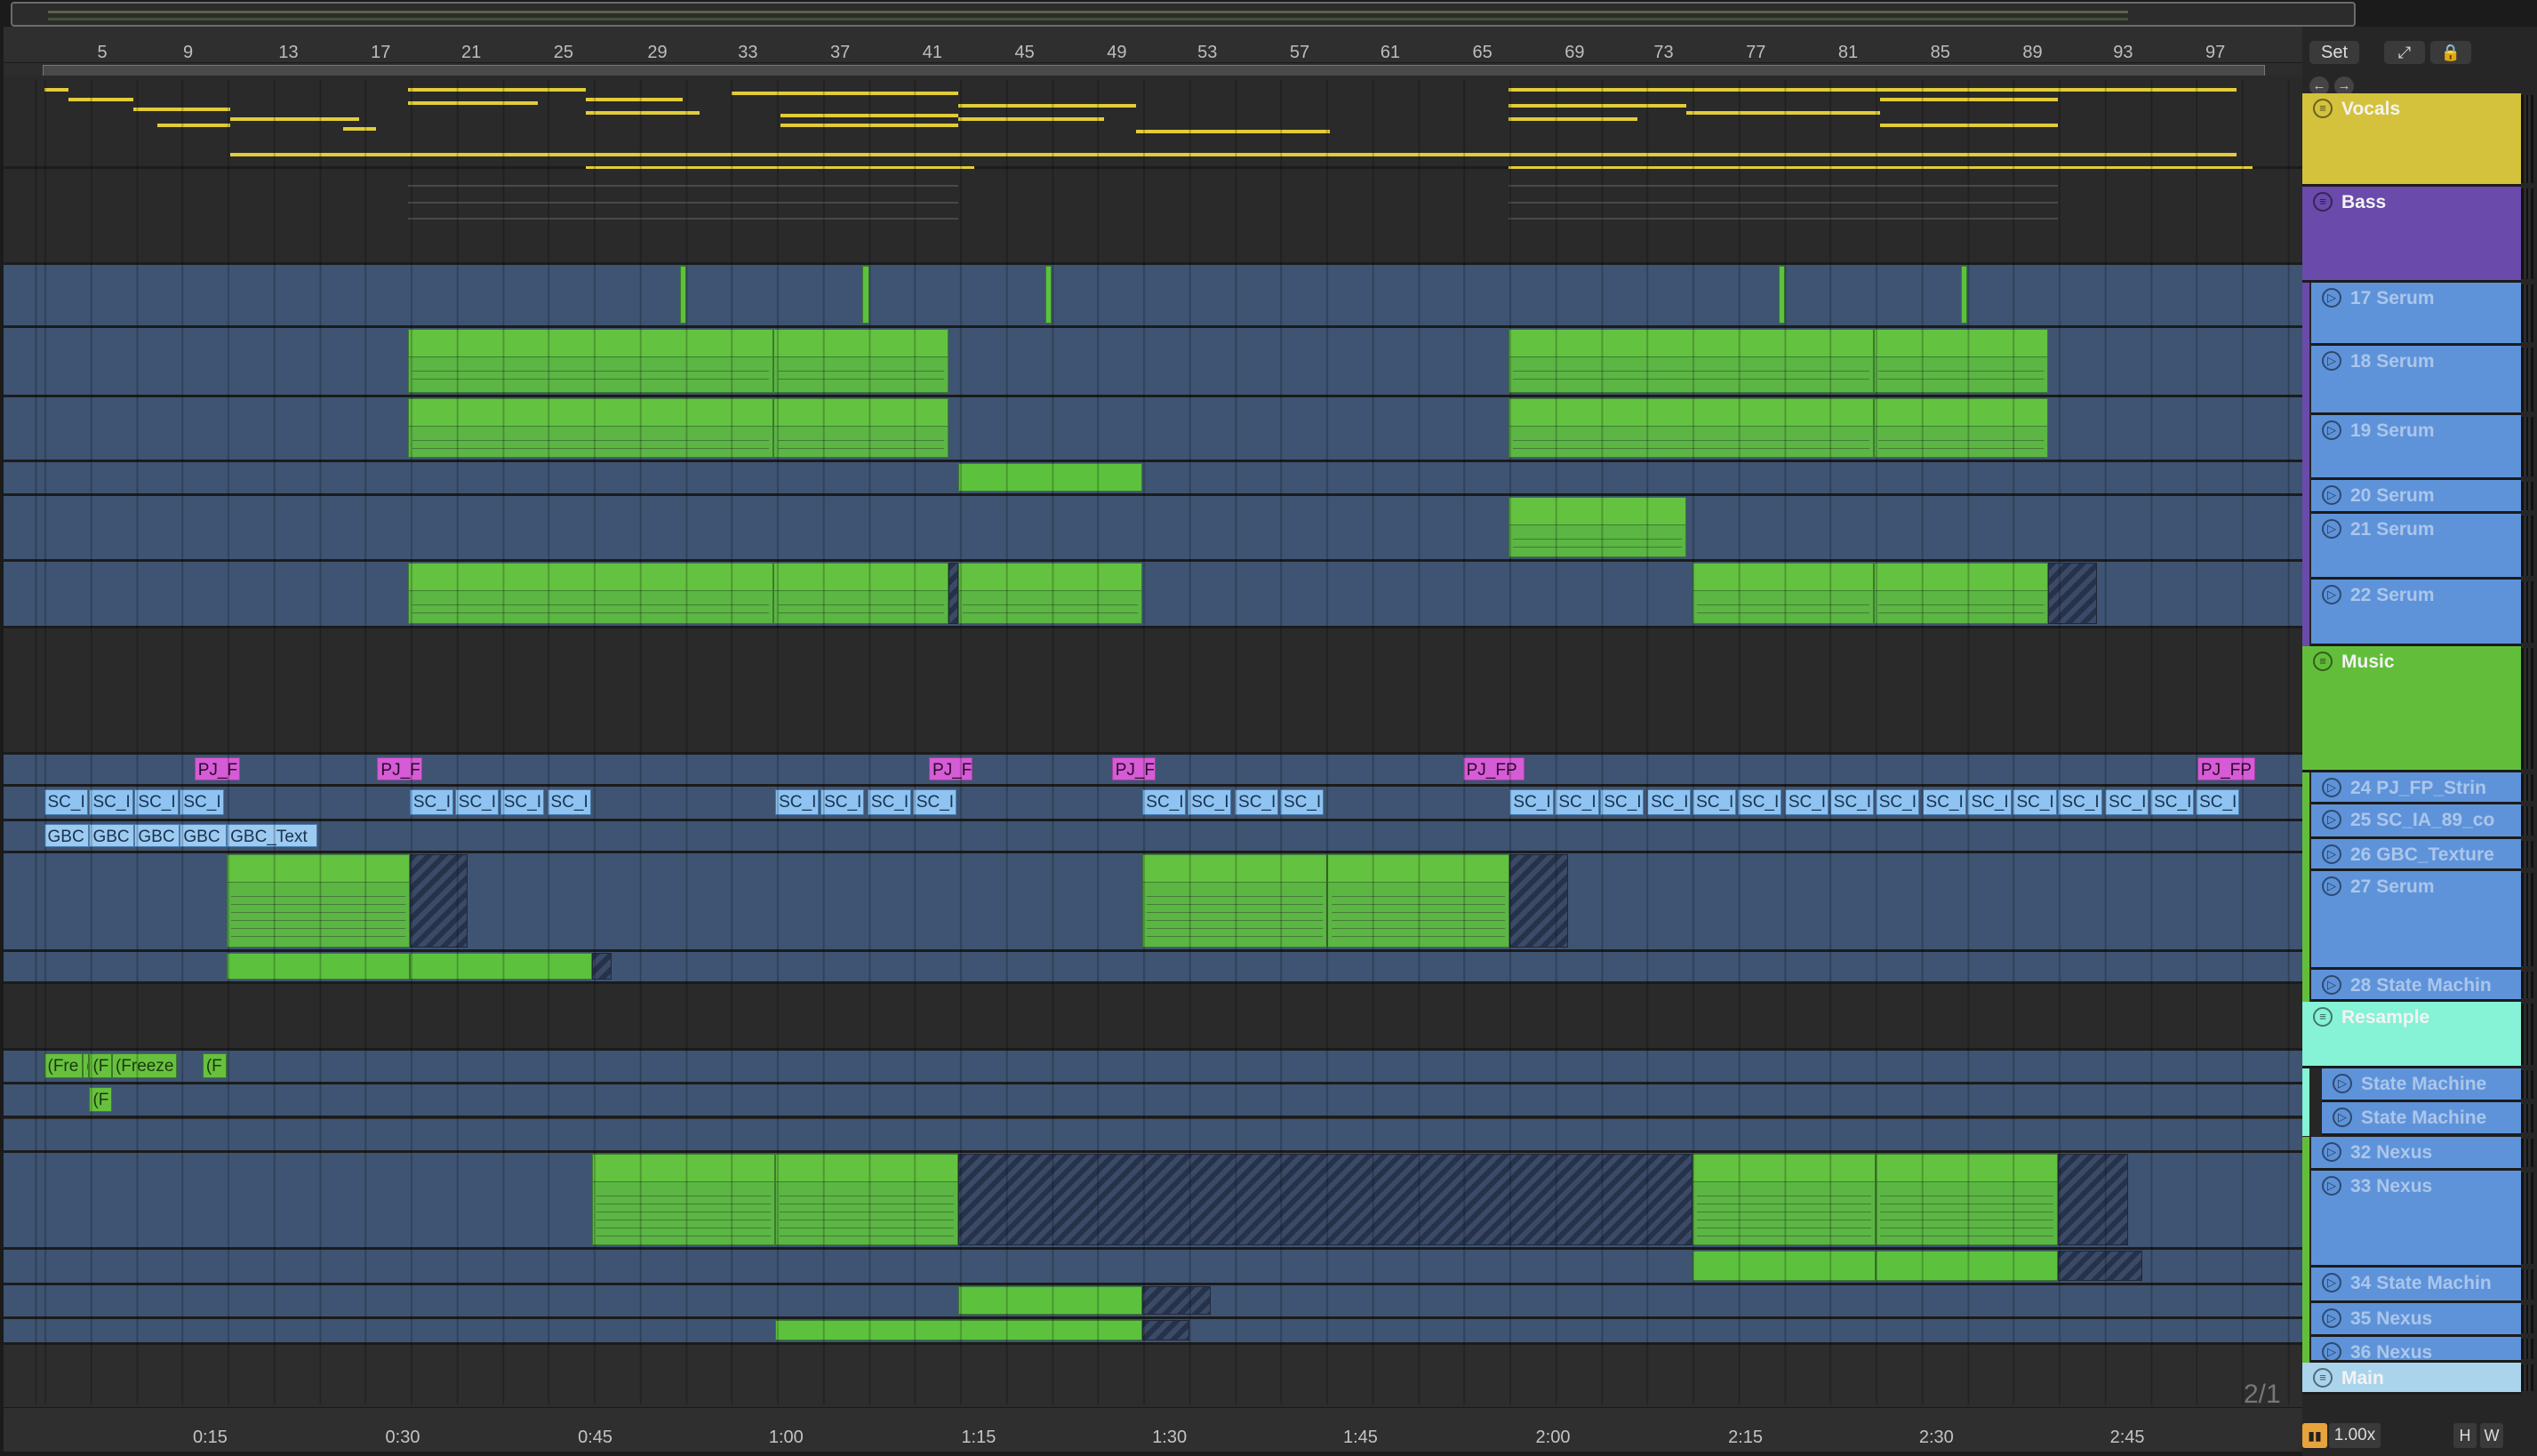 The image size is (2537, 1456). Describe the element at coordinates (272, 835) in the screenshot. I see `audio-clip: GBC_Text` at that location.